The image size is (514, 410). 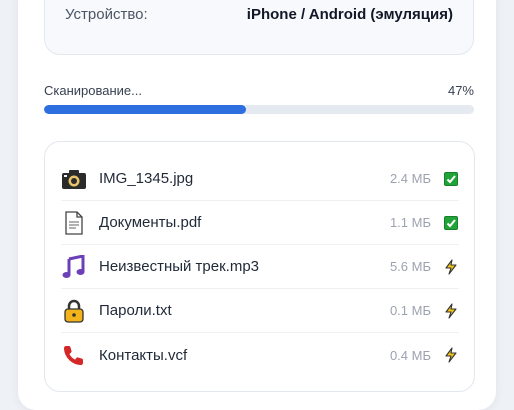 What do you see at coordinates (410, 310) in the screenshot?
I see `file-size: 0.1 МБ` at bounding box center [410, 310].